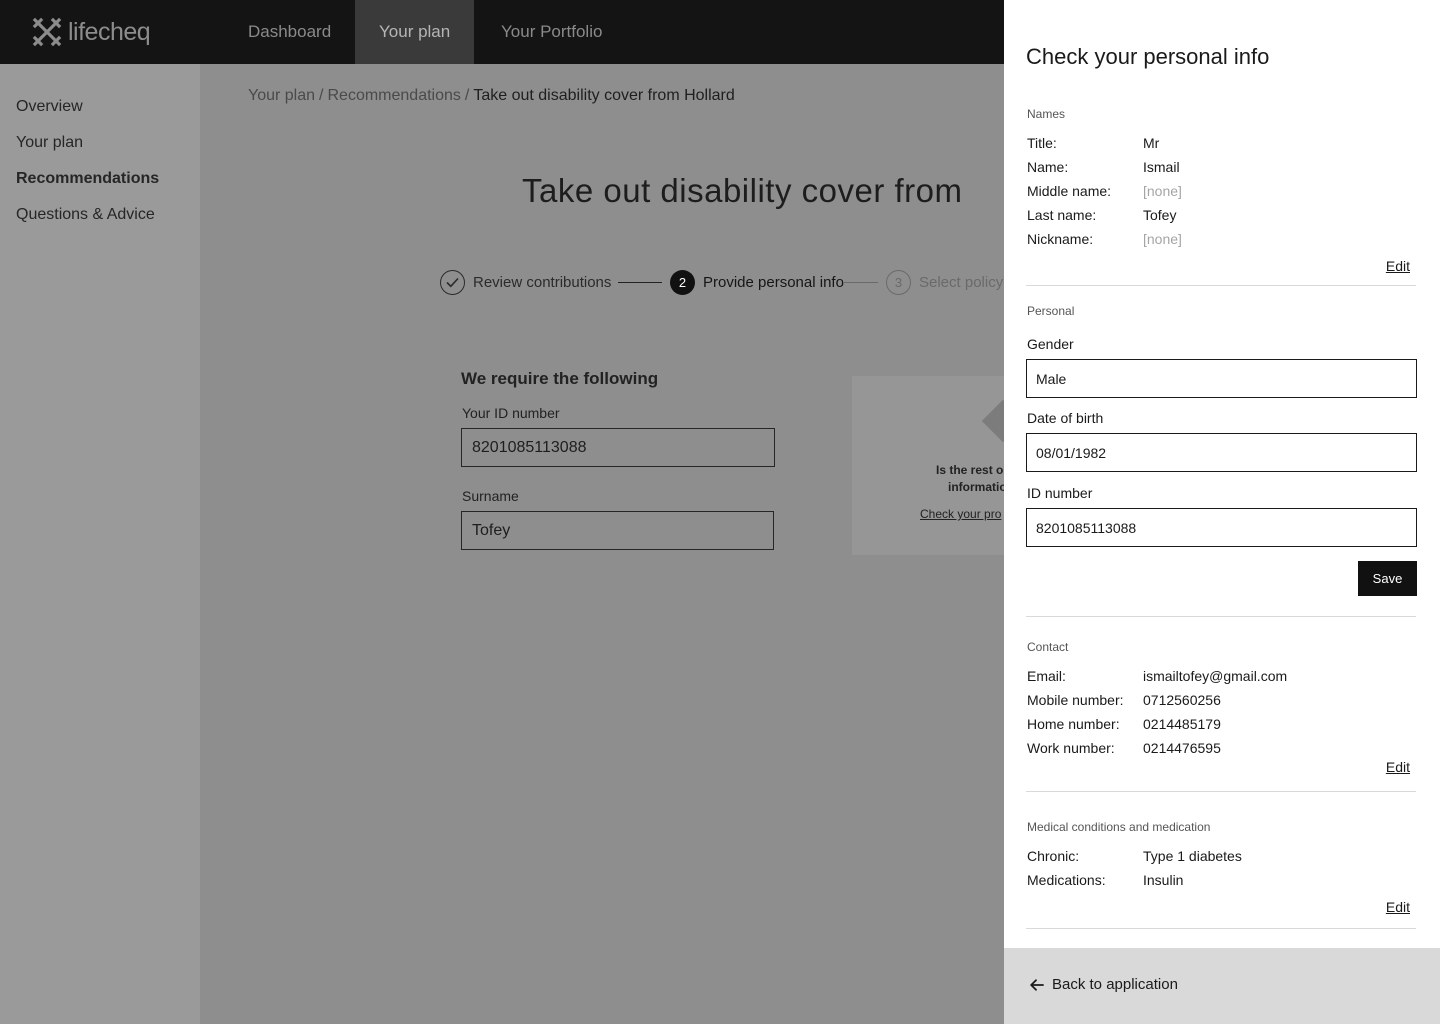  I want to click on page-title: Take out disability cover from, so click(742, 190).